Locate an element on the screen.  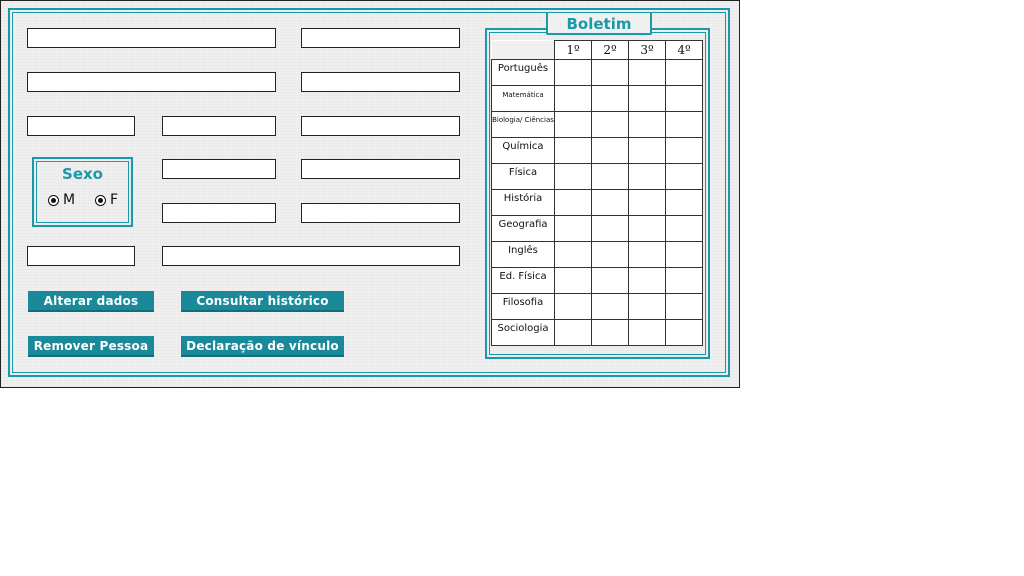
table-row: Biologia/ Ciências is located at coordinates (597, 124).